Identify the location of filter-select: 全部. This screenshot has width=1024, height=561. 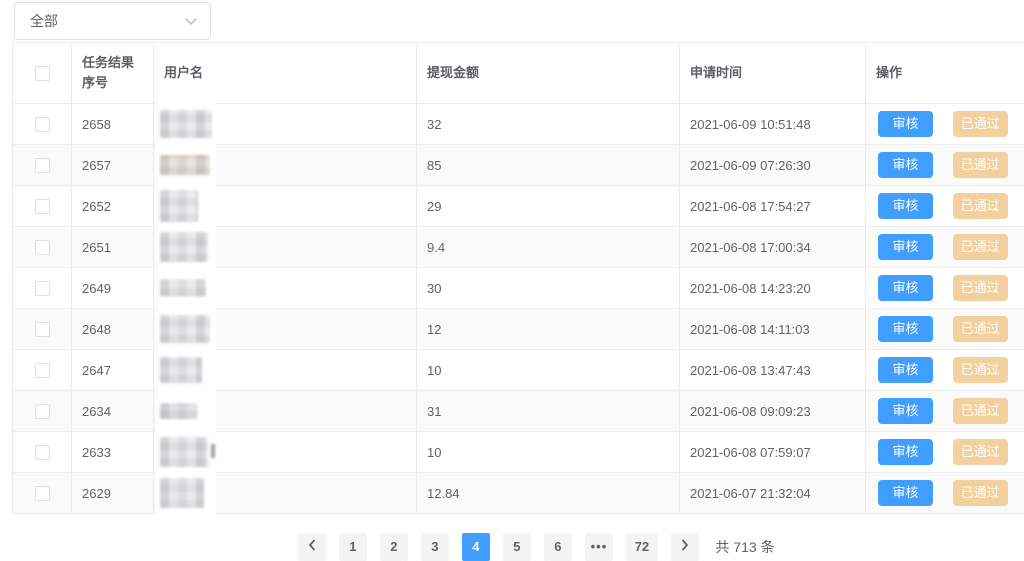
(112, 21).